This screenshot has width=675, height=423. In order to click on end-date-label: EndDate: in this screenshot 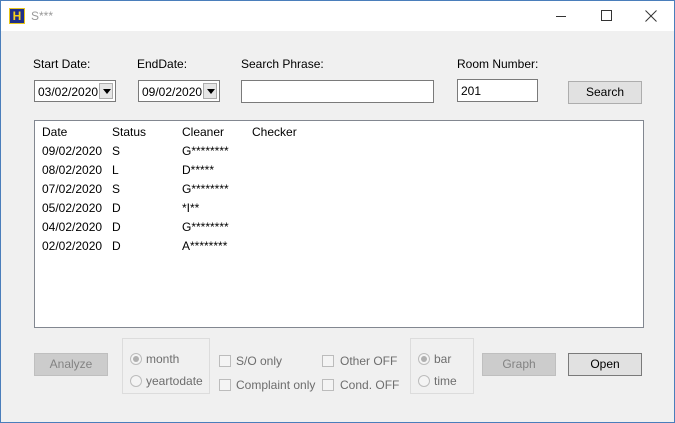, I will do `click(162, 64)`.